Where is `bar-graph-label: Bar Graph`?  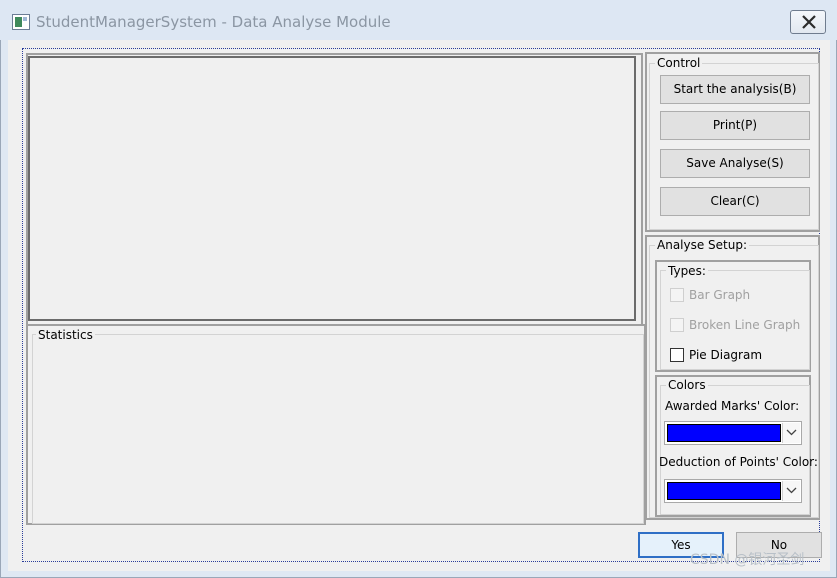 bar-graph-label: Bar Graph is located at coordinates (720, 295).